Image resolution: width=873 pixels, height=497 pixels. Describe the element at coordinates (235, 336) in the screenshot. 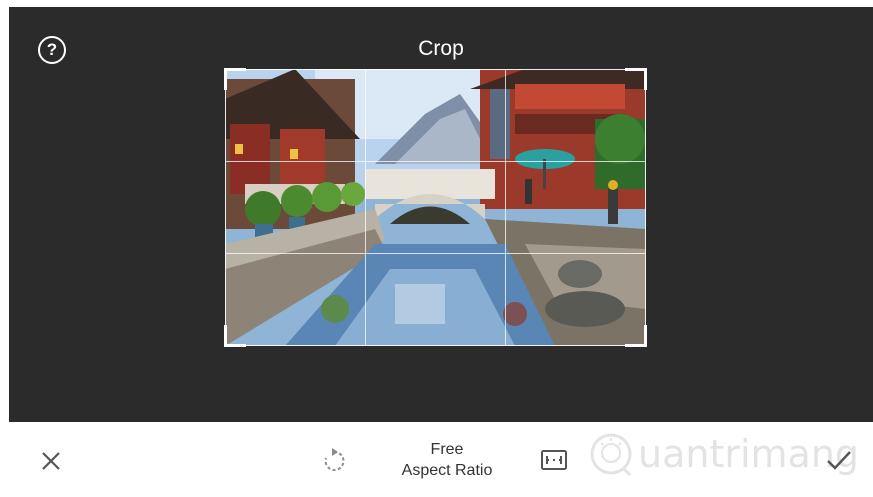

I see `crop-handle-bottom-left` at that location.